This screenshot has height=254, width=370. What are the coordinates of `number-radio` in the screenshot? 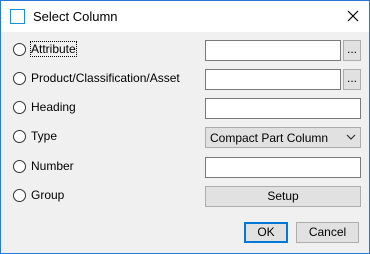 It's located at (19, 166).